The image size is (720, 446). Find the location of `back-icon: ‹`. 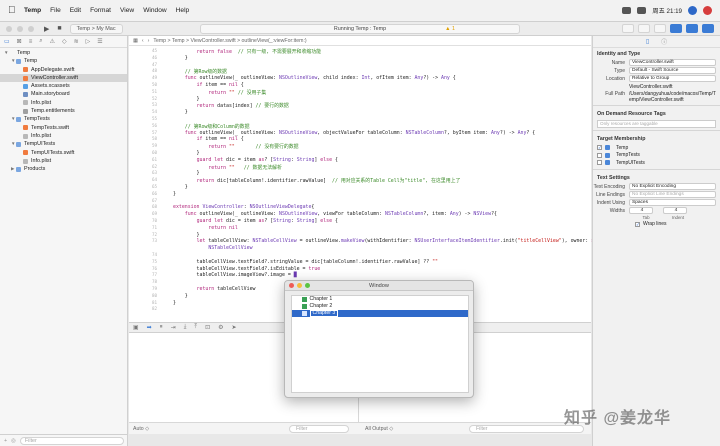

back-icon: ‹ is located at coordinates (143, 41).